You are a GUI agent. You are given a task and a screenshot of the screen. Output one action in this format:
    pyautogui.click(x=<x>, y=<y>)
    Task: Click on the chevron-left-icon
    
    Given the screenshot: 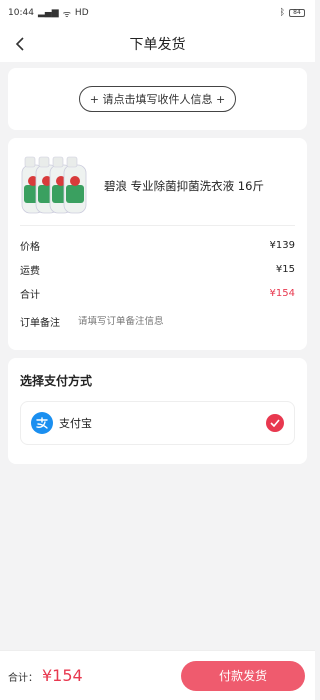 What is the action you would take?
    pyautogui.click(x=19, y=44)
    